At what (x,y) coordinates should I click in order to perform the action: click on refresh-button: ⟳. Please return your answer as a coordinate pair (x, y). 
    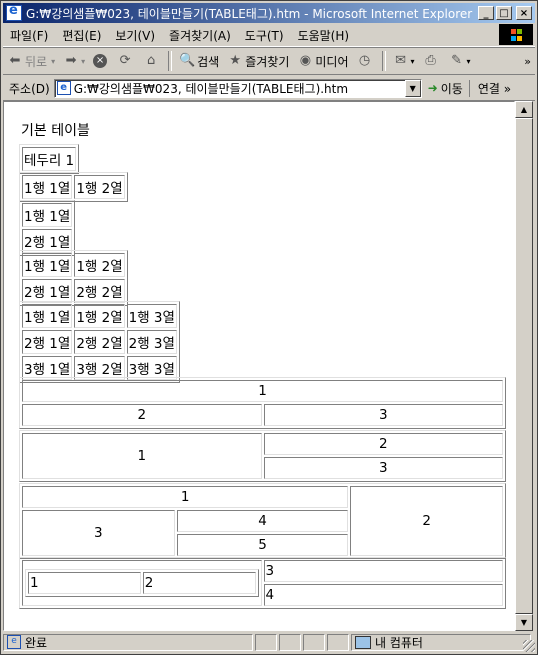
    Looking at the image, I should click on (126, 61).